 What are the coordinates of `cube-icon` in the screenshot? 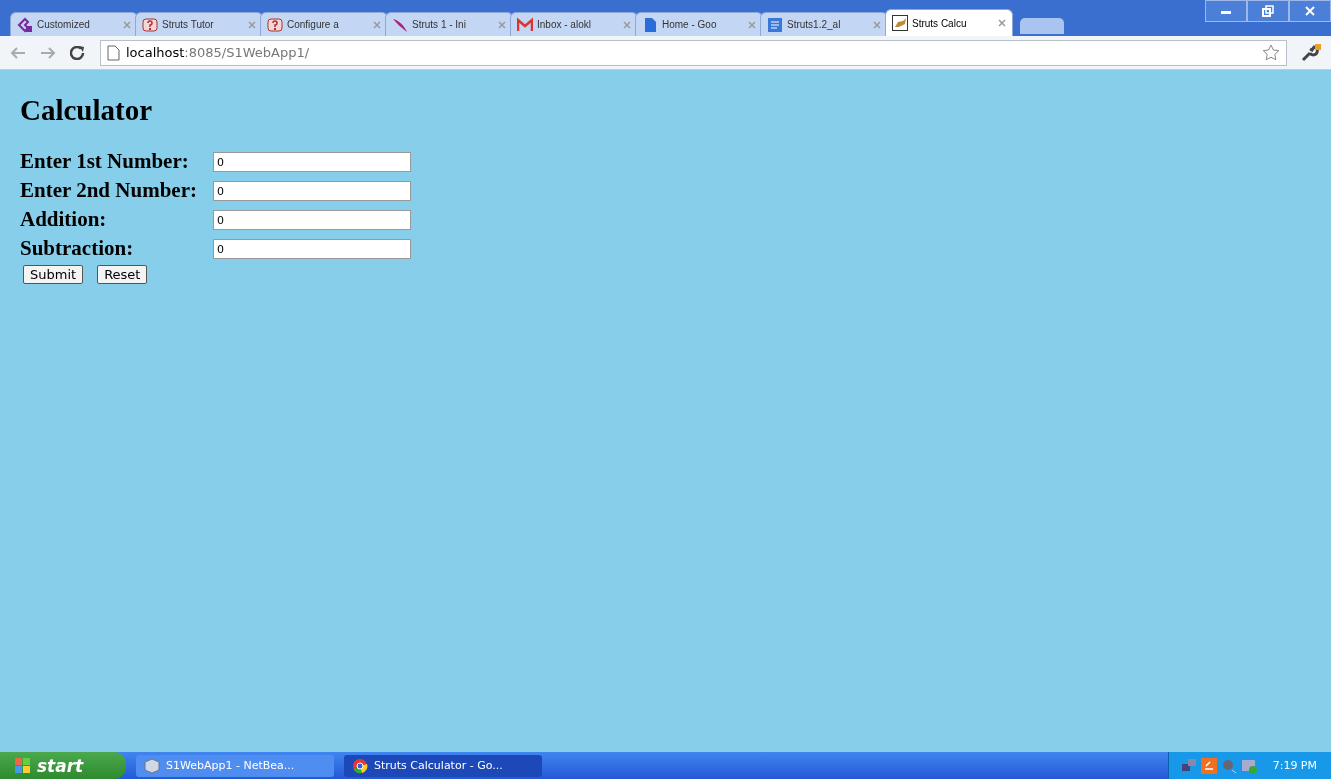 It's located at (152, 765).